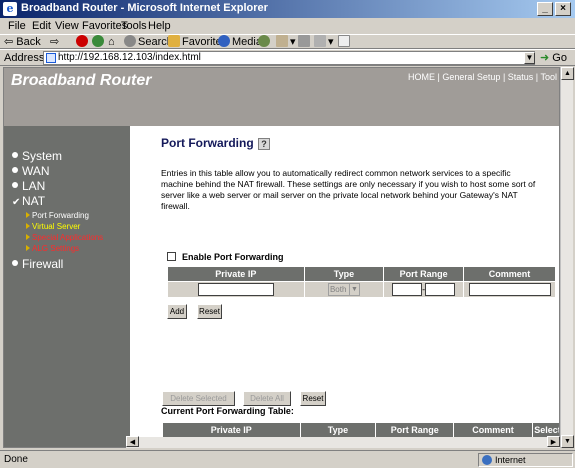 Image resolution: width=575 pixels, height=468 pixels. I want to click on sidebar-sub-port-forwarding: Port Forwarding, so click(57, 215).